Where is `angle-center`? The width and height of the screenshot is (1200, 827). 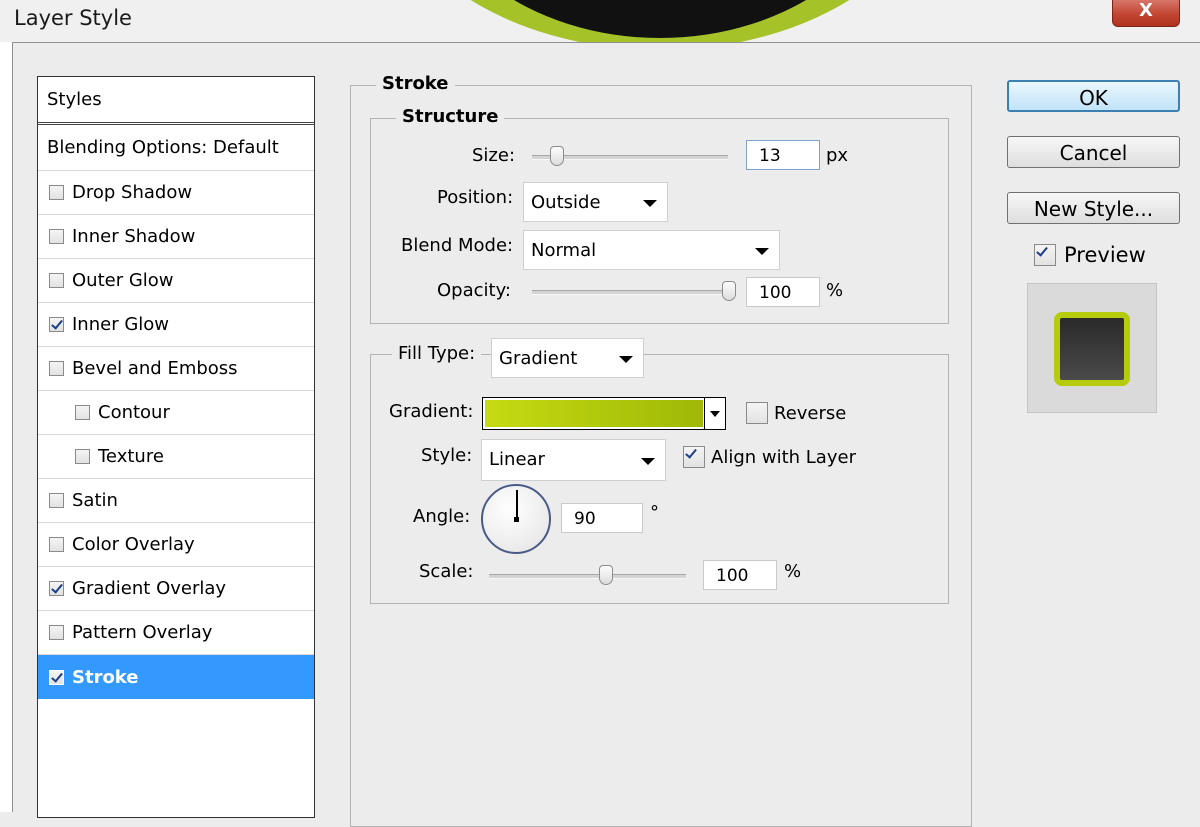 angle-center is located at coordinates (516, 519).